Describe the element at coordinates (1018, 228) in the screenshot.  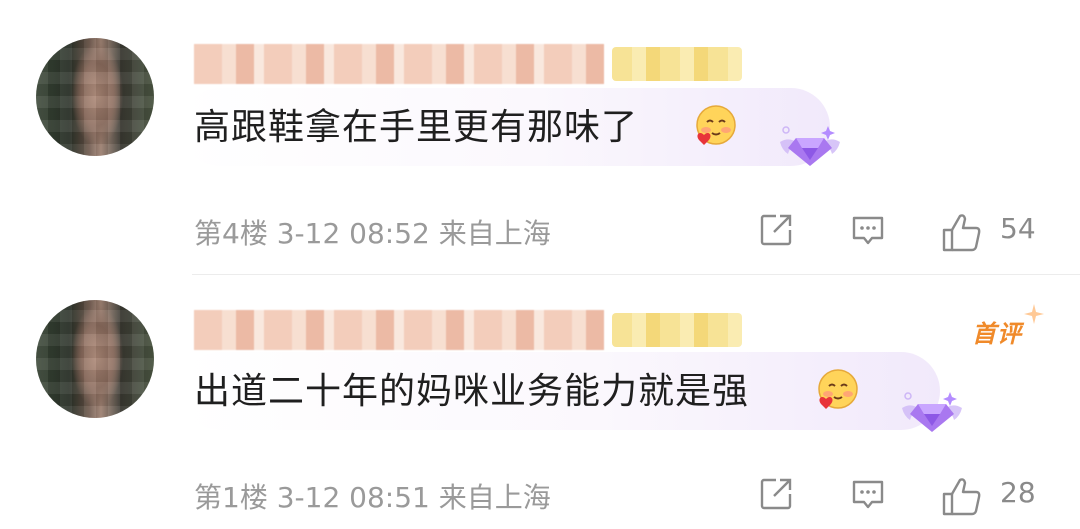
I see `like-count: 54` at that location.